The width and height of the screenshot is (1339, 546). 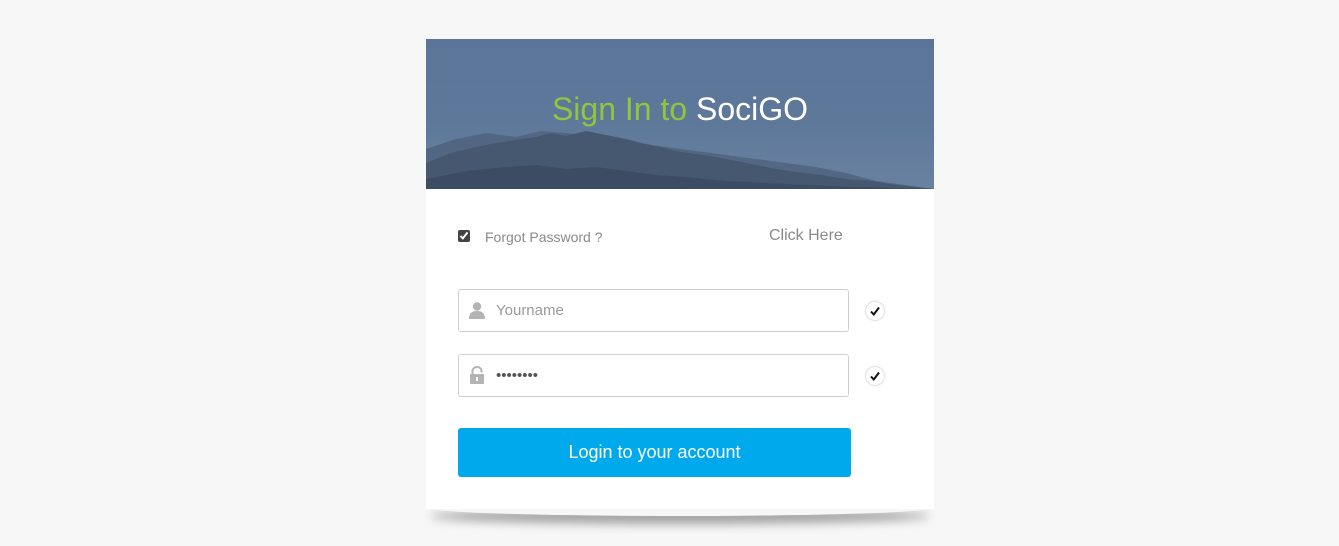 I want to click on username-field, so click(x=653, y=310).